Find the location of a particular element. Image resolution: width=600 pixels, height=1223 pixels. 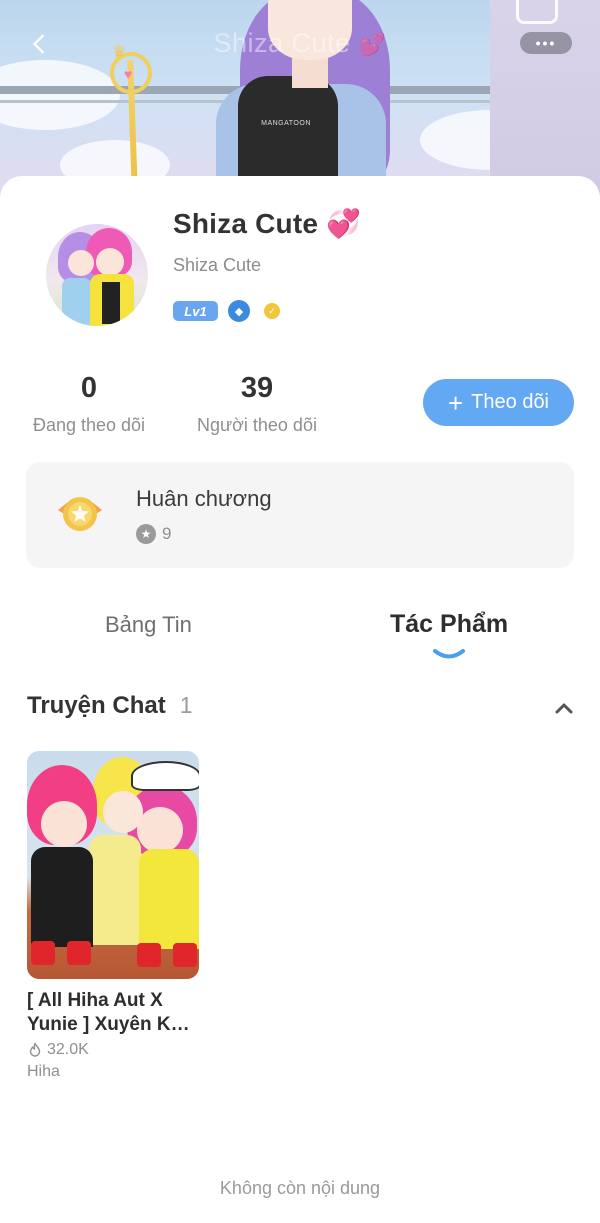

profile-name-row: Shiza Cute 💞 is located at coordinates (267, 224).